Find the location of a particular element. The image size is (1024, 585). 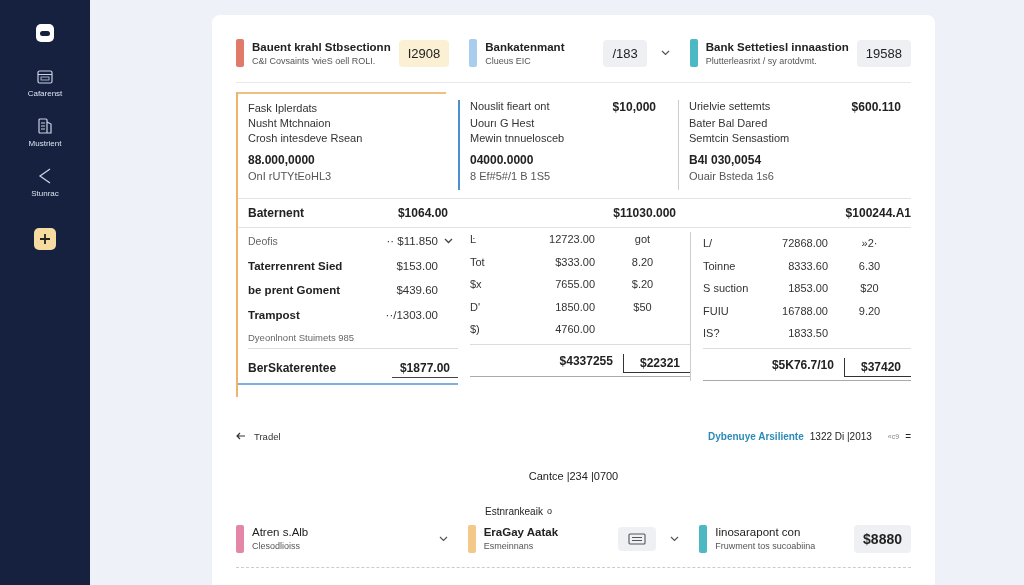

sidebar-item: Cafarenst is located at coordinates (45, 84).